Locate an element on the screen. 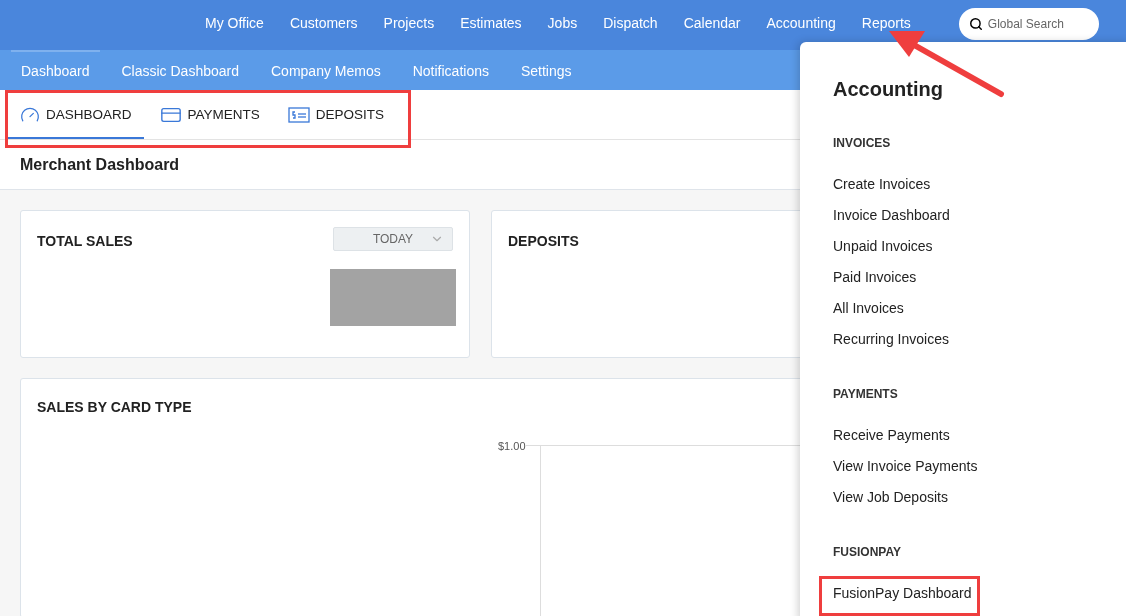 The width and height of the screenshot is (1126, 616). nav-link: Reports is located at coordinates (886, 23).